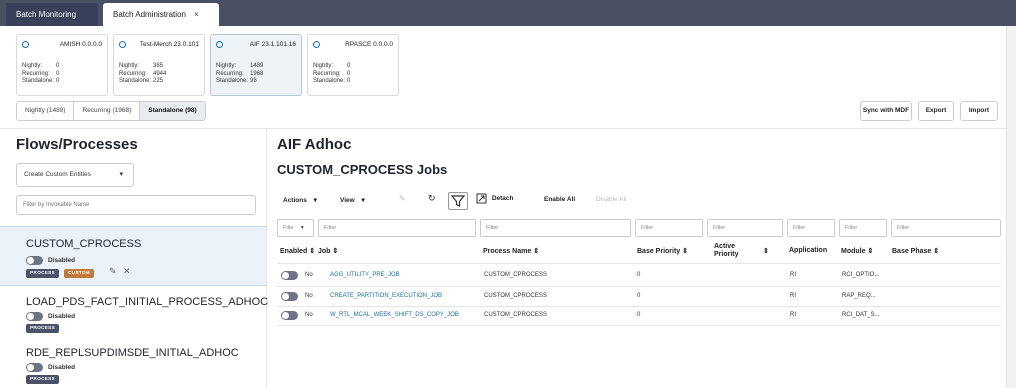  I want to click on panel-divider, so click(266, 258).